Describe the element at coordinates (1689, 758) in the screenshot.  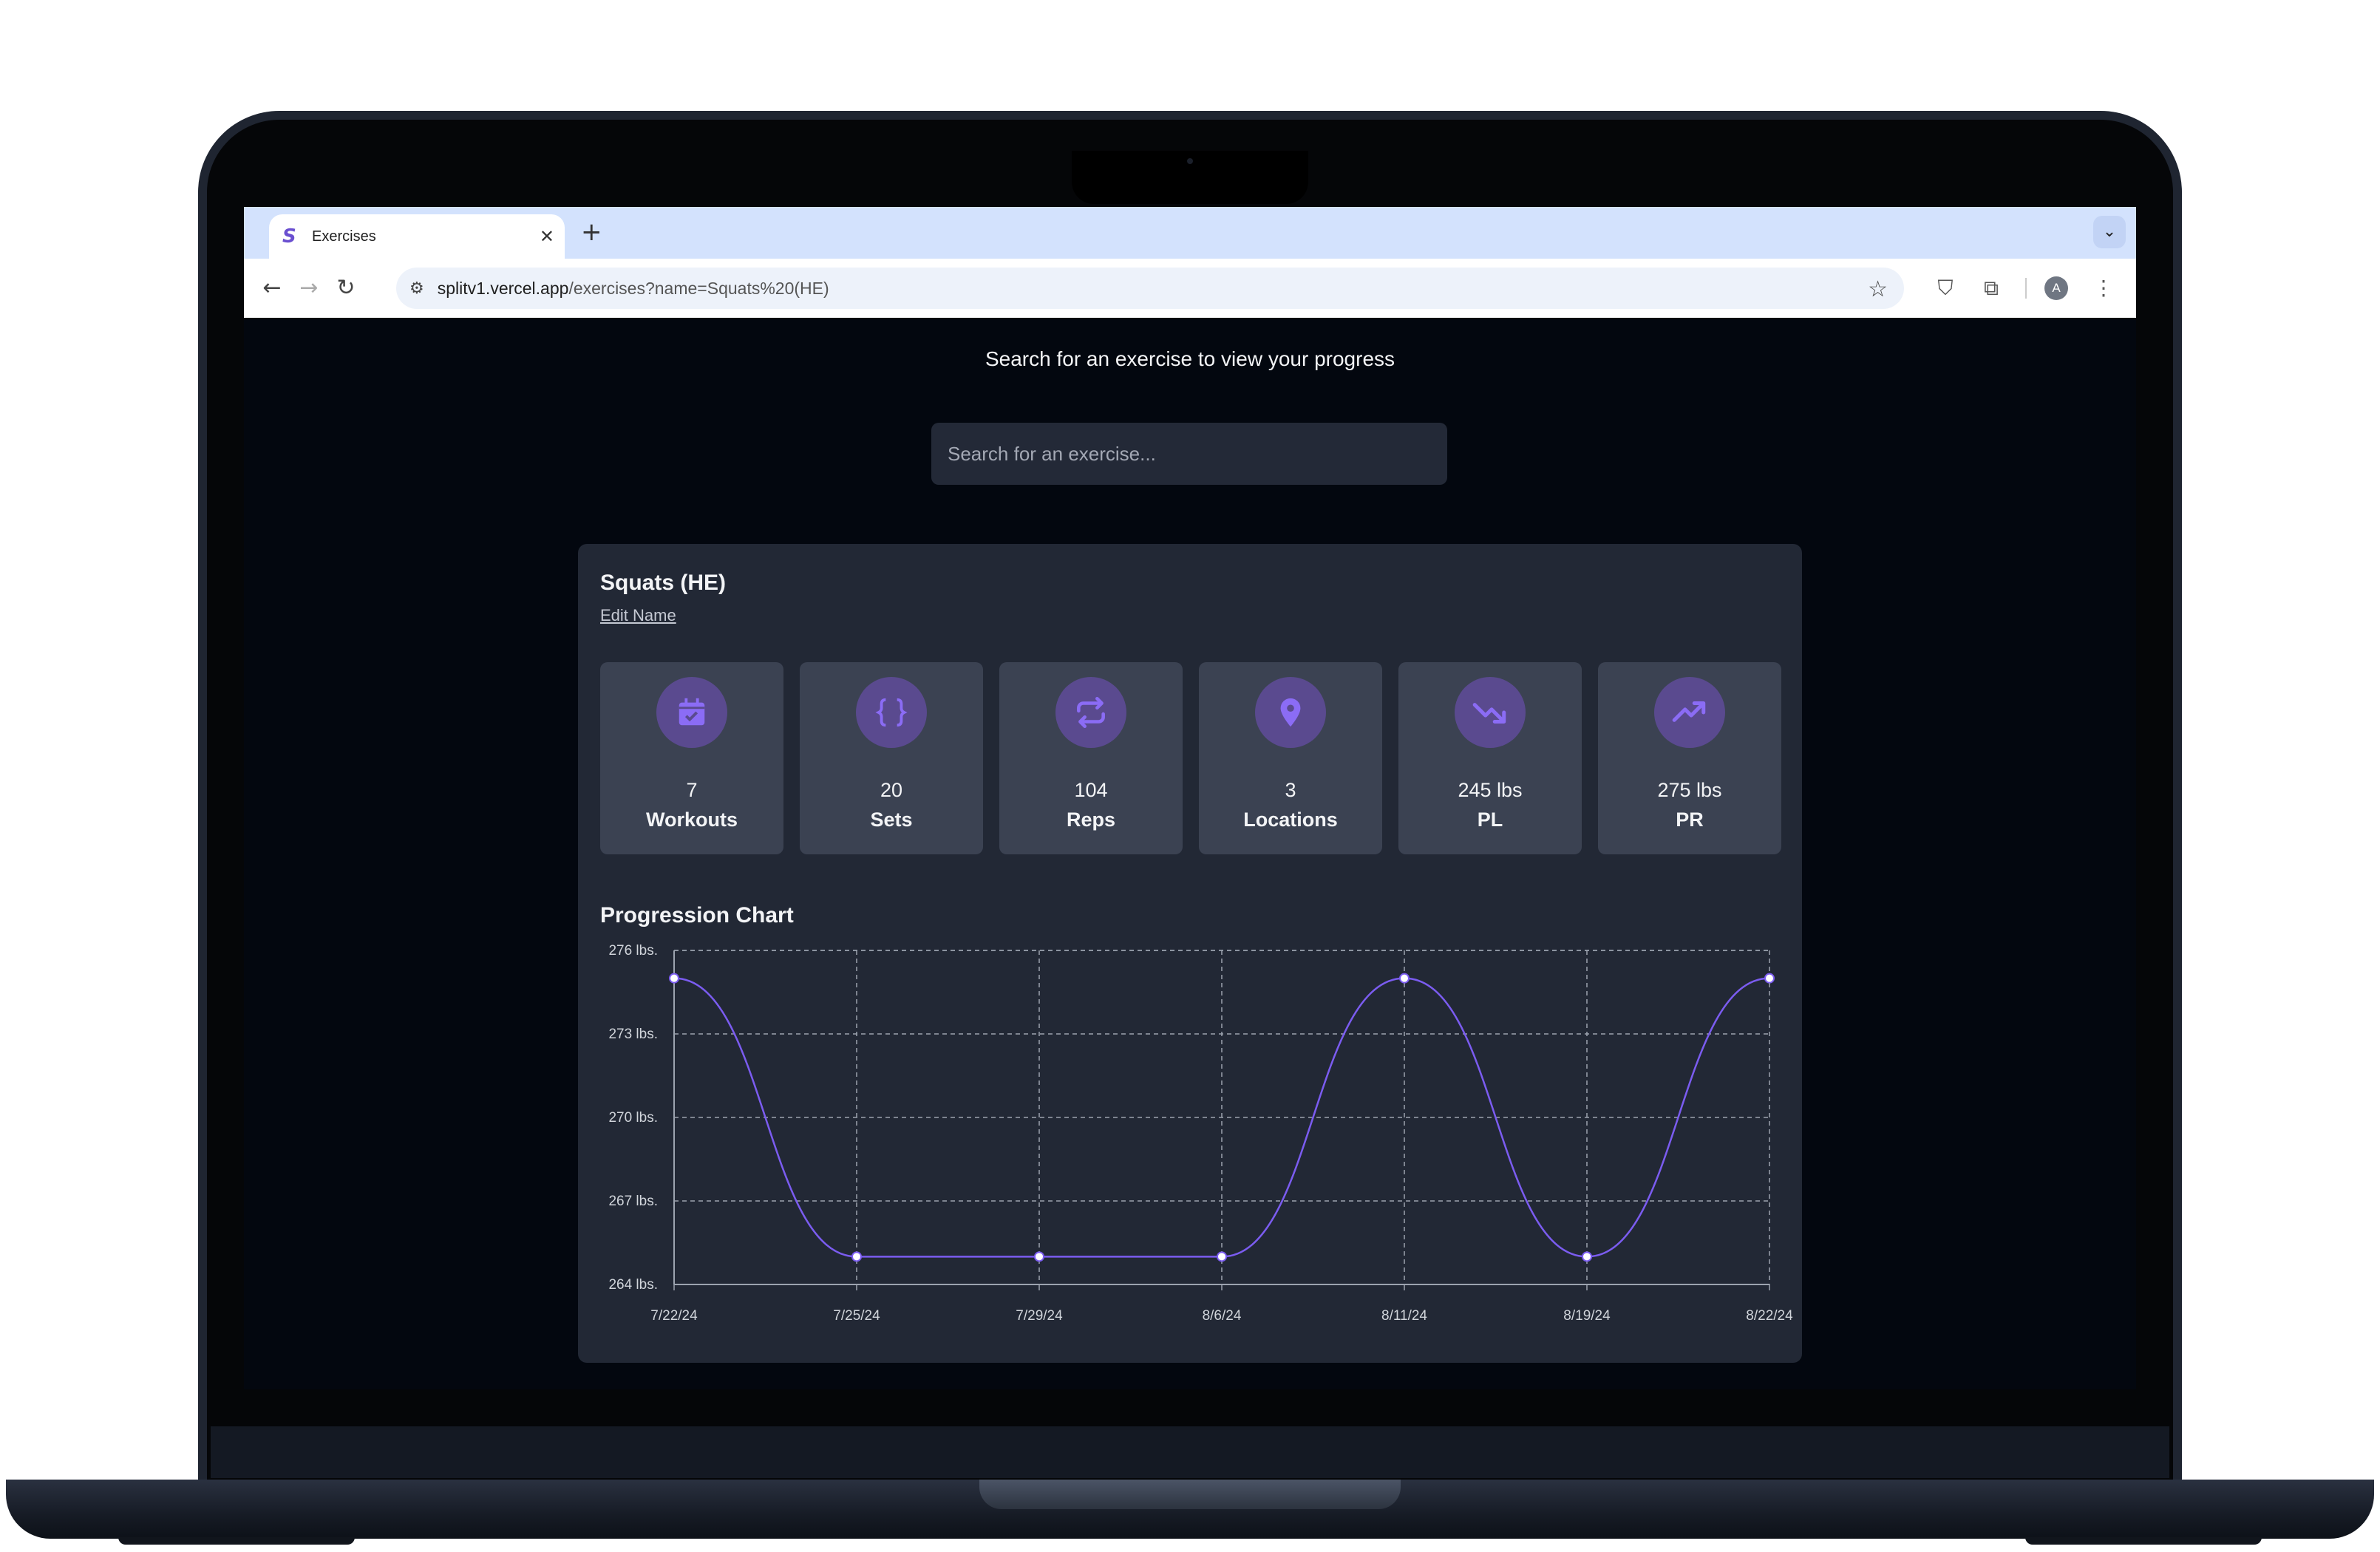
I see `stat-pr: 275 lbs PR` at that location.